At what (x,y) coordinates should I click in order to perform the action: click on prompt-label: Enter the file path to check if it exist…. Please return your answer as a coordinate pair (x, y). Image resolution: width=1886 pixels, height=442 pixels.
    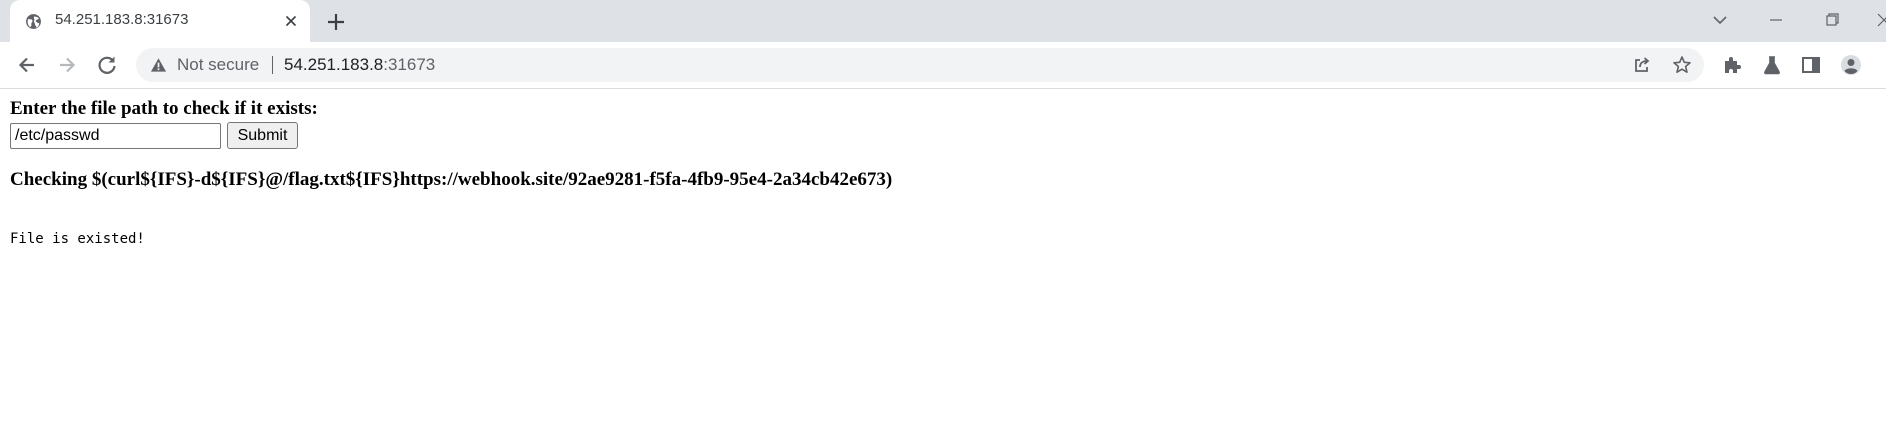
    Looking at the image, I should click on (164, 108).